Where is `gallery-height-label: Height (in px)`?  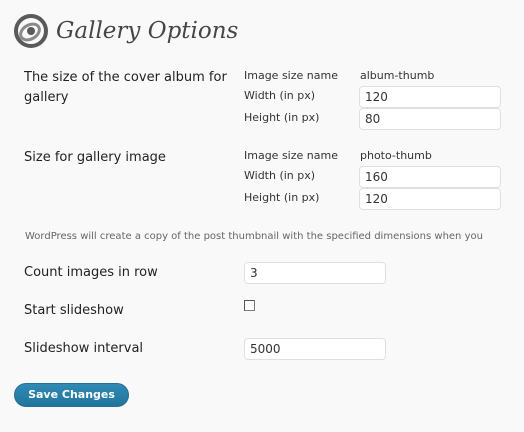 gallery-height-label: Height (in px) is located at coordinates (282, 197).